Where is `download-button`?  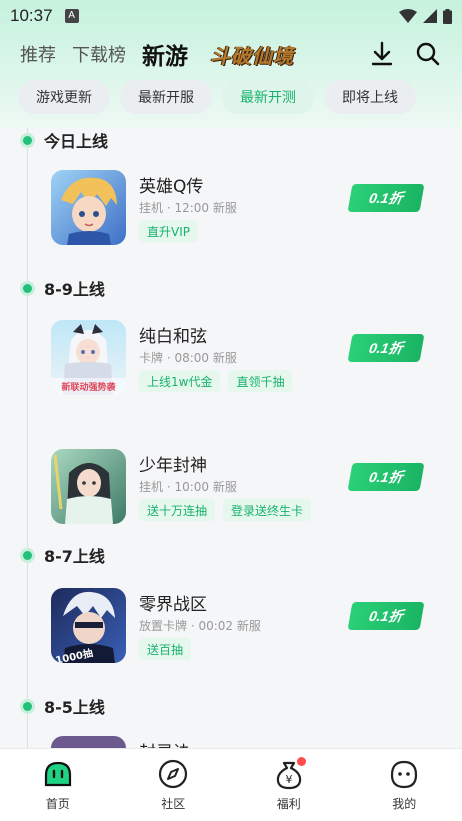 download-button is located at coordinates (382, 54).